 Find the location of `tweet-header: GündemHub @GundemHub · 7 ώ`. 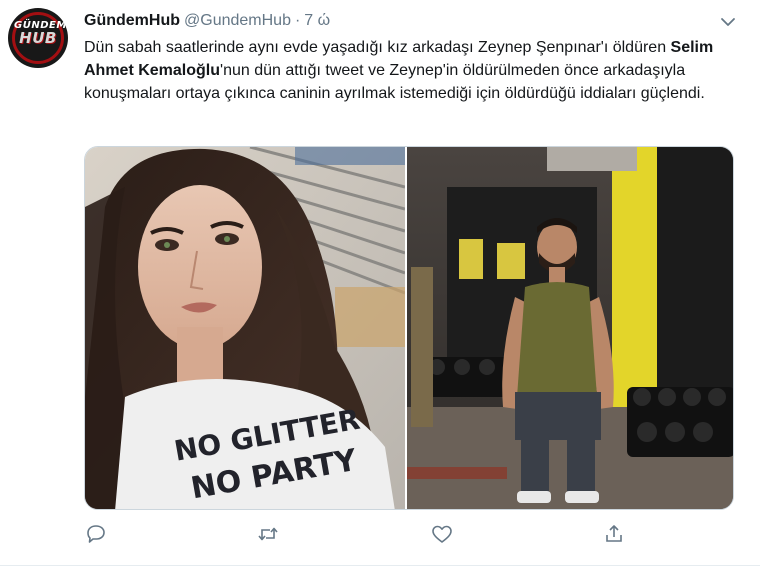

tweet-header: GündemHub @GundemHub · 7 ώ is located at coordinates (207, 21).